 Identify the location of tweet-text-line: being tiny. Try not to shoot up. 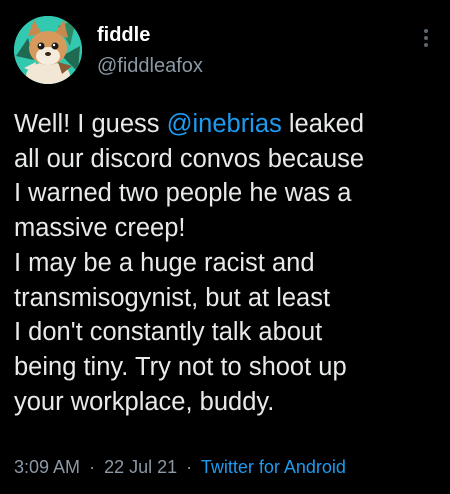
(180, 366).